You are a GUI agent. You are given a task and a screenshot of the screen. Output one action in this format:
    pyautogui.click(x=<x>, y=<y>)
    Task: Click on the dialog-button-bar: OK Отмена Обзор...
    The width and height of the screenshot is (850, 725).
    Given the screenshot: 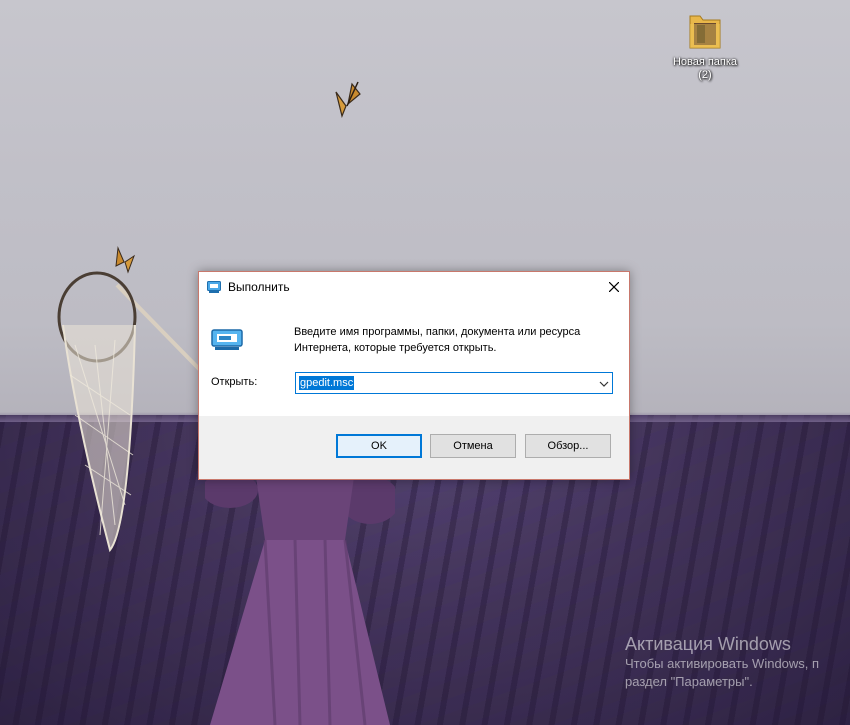 What is the action you would take?
    pyautogui.click(x=414, y=447)
    